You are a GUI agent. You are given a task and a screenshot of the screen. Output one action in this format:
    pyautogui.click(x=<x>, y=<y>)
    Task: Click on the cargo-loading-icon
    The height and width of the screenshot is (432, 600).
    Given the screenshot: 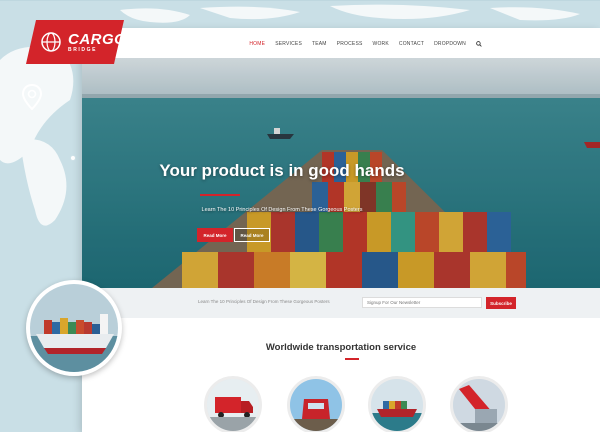 What is the action you would take?
    pyautogui.click(x=479, y=405)
    